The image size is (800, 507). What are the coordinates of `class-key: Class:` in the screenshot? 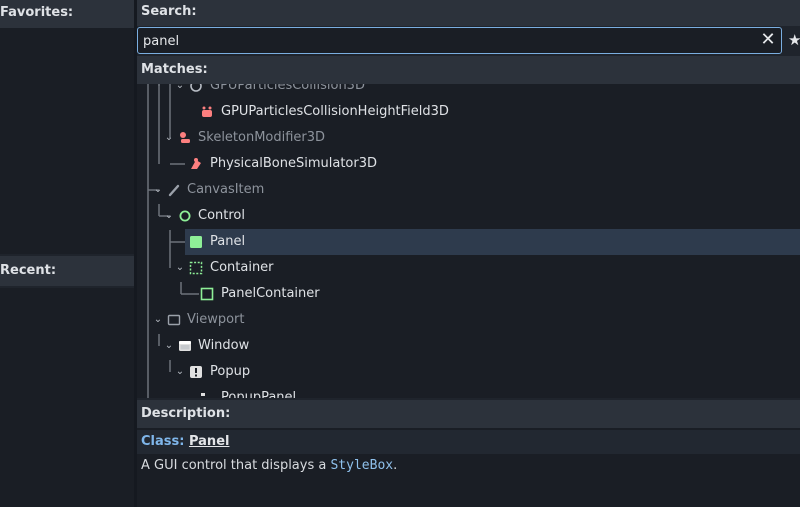 It's located at (163, 441).